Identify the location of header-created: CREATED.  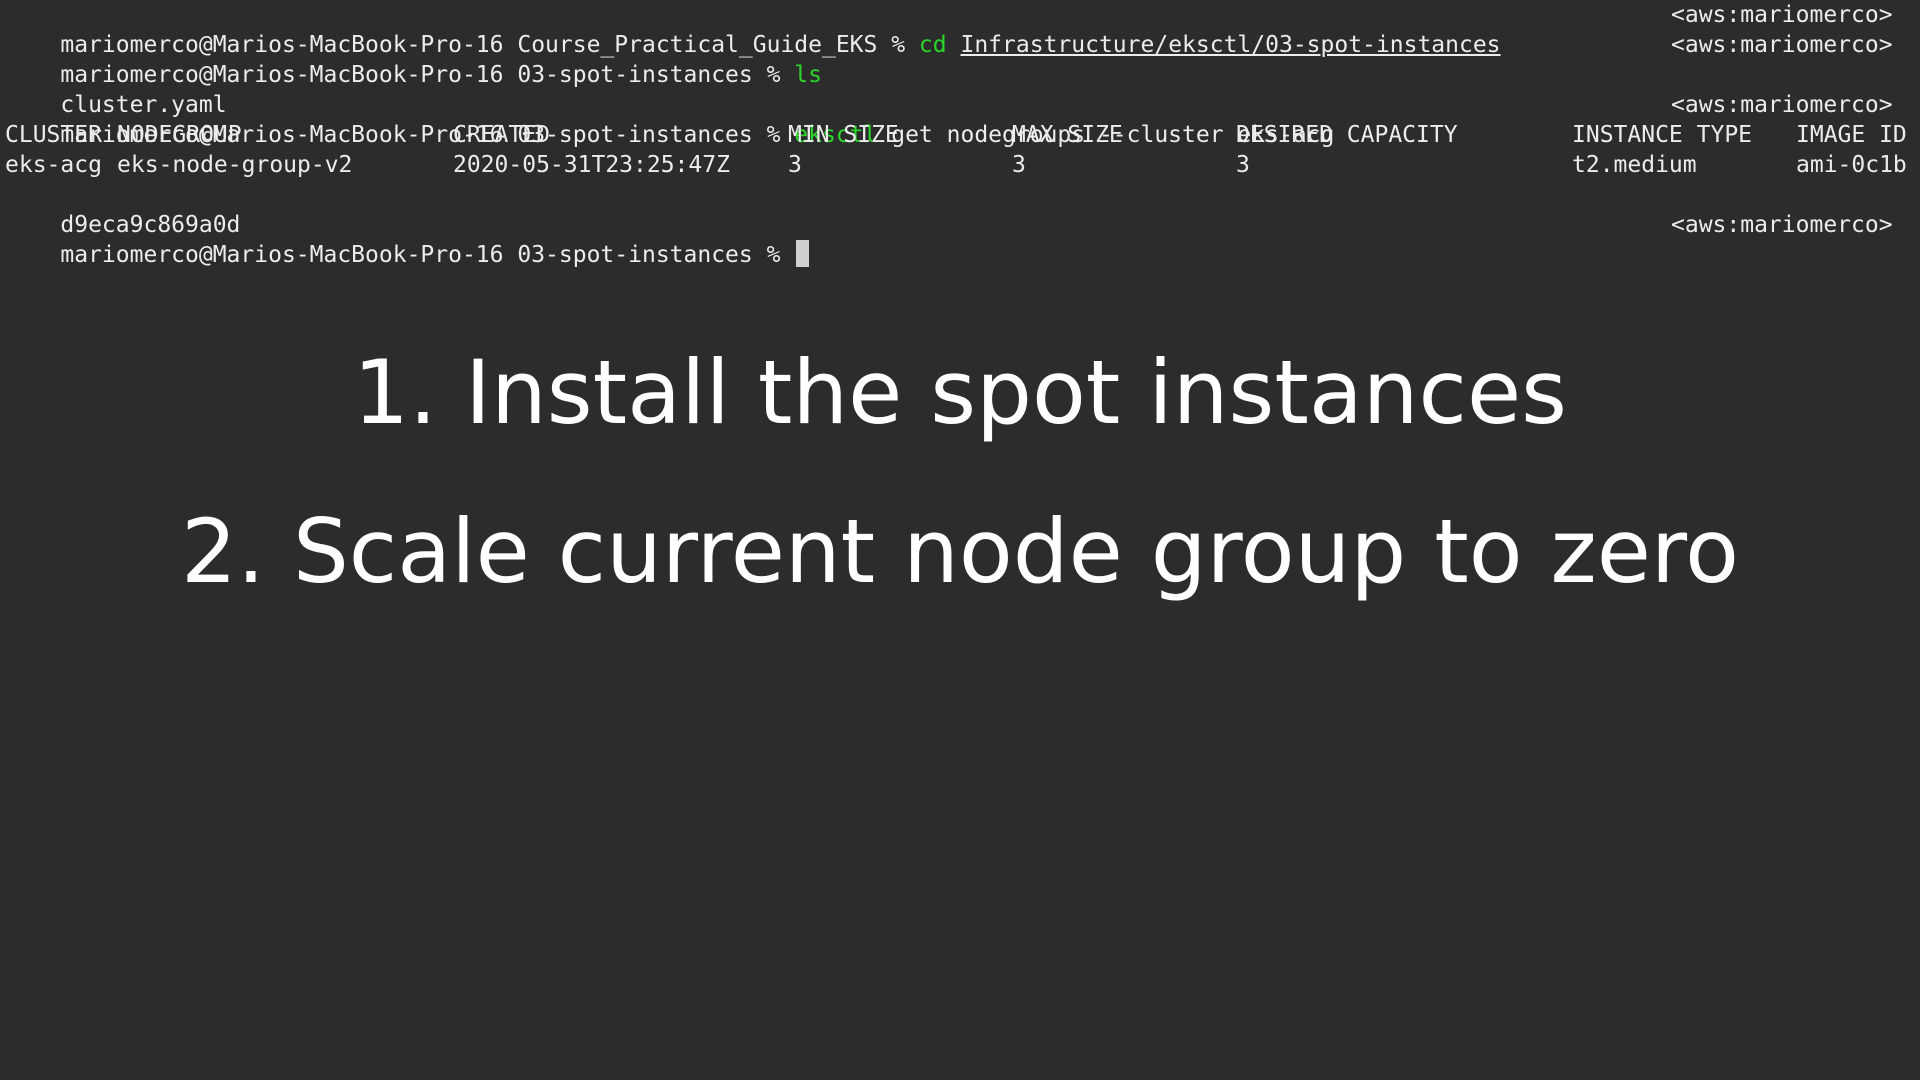
(501, 135).